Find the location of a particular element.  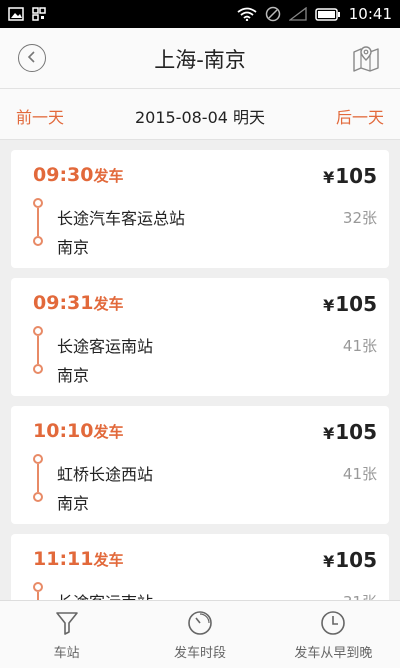

tab-label: 发车从早到晚 is located at coordinates (333, 653).